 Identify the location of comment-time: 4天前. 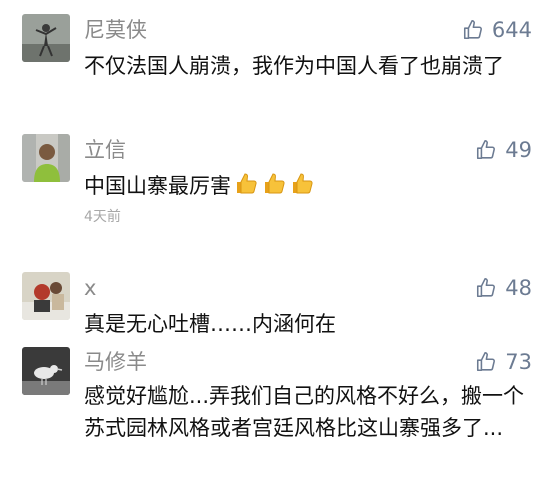
(102, 217).